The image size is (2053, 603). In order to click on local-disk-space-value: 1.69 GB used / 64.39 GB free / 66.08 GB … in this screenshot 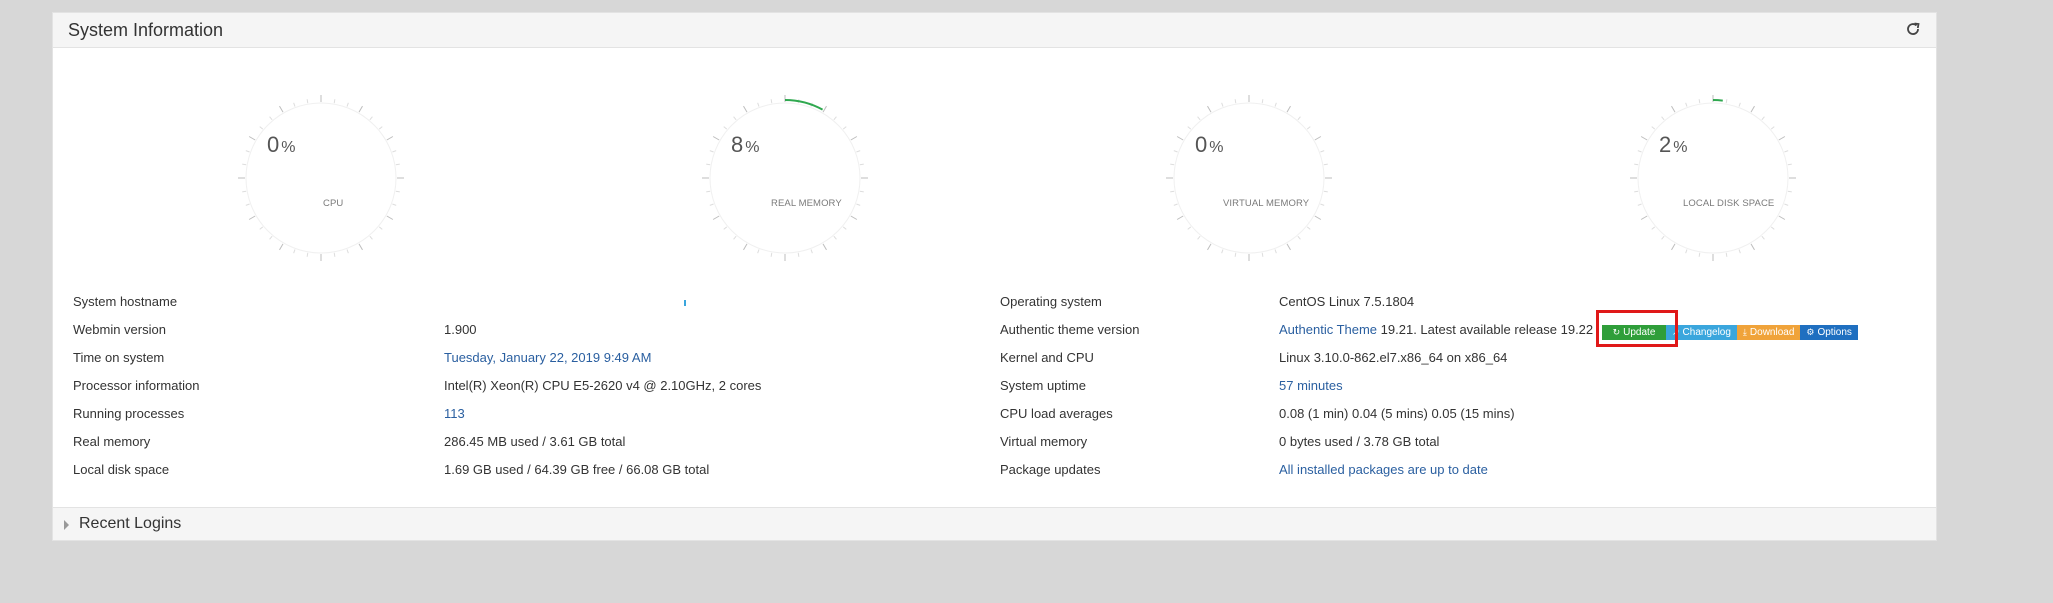, I will do `click(577, 469)`.